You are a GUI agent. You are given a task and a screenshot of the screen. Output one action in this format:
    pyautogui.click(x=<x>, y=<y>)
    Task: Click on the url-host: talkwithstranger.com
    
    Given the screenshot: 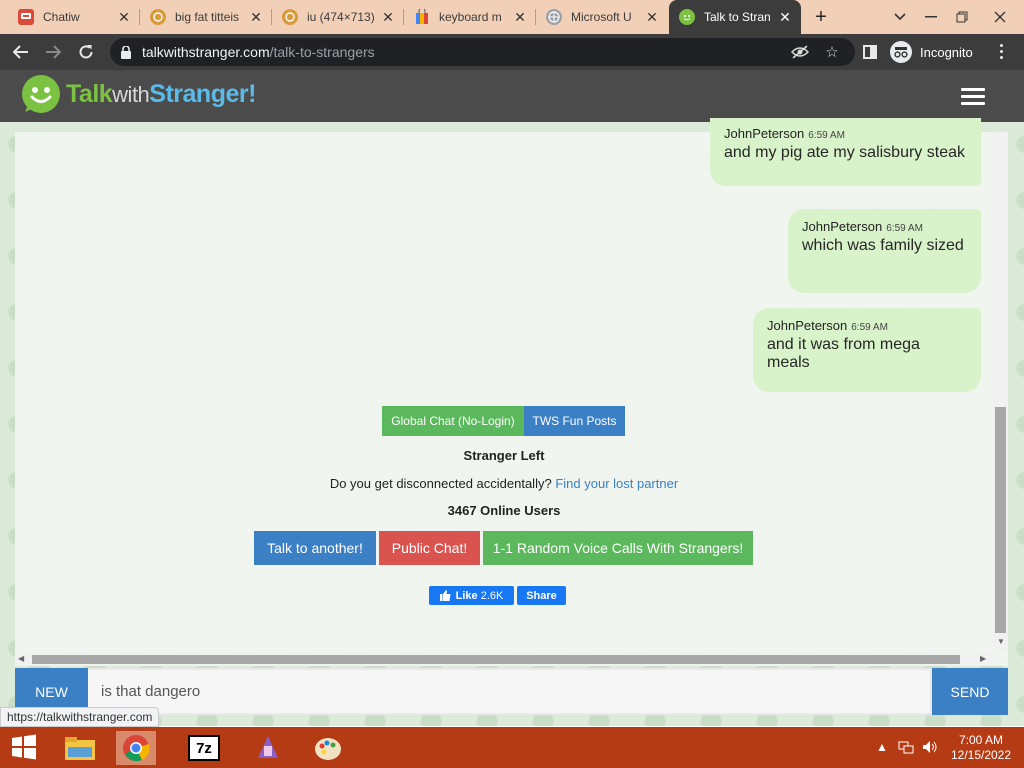 What is the action you would take?
    pyautogui.click(x=206, y=52)
    